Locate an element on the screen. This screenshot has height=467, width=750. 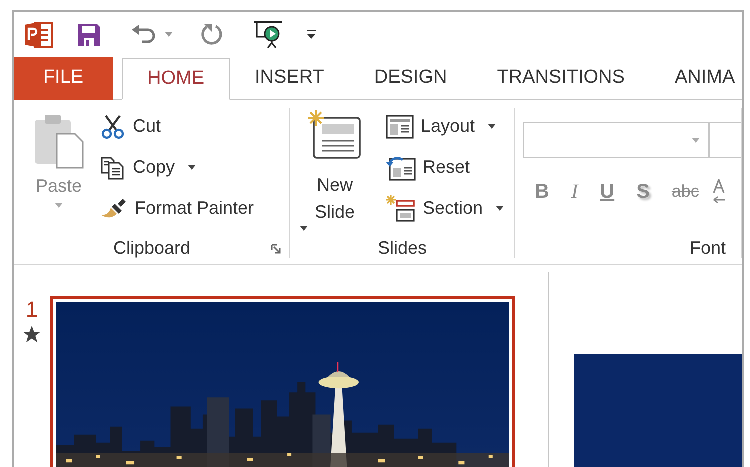
copy-button: Copy is located at coordinates (177, 167).